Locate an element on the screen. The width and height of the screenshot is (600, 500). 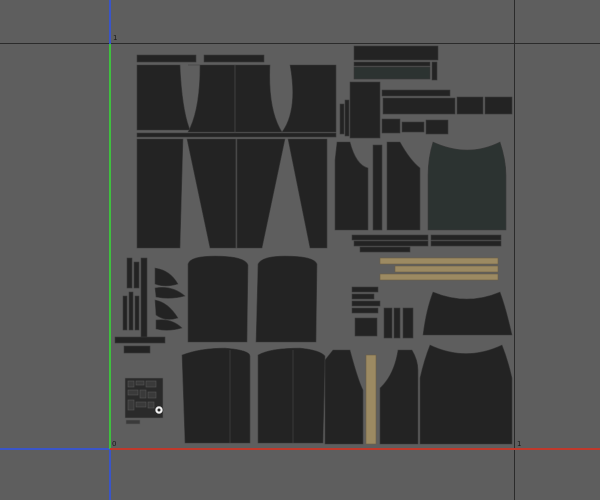
uv-island-straps-middle is located at coordinates (426, 243).